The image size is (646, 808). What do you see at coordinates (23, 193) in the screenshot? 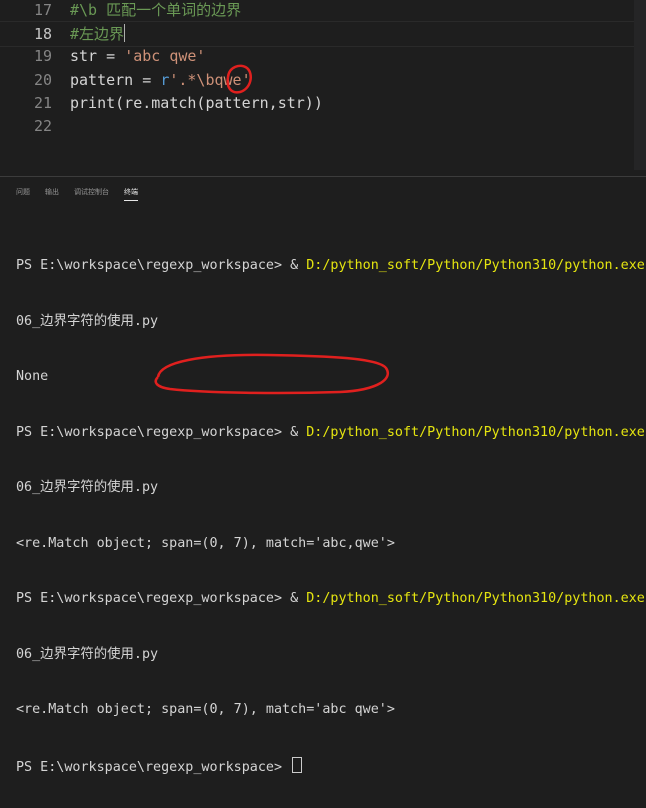
I see `tab-problems: 问题` at bounding box center [23, 193].